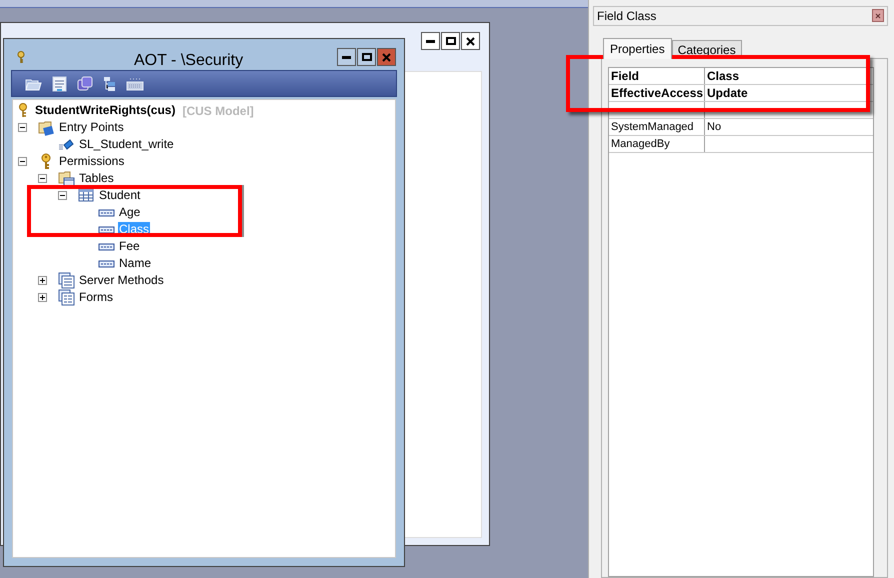  What do you see at coordinates (91, 127) in the screenshot?
I see `tree-item: Entry Points` at bounding box center [91, 127].